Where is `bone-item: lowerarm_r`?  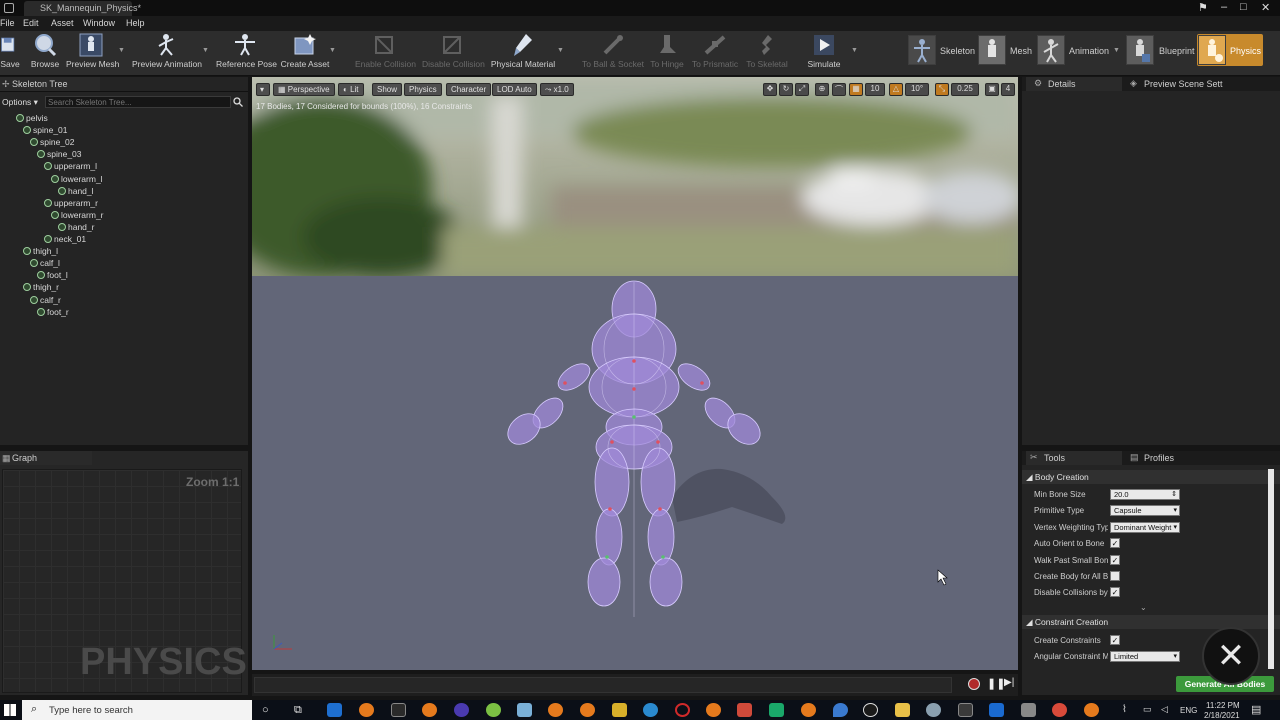 bone-item: lowerarm_r is located at coordinates (77, 215).